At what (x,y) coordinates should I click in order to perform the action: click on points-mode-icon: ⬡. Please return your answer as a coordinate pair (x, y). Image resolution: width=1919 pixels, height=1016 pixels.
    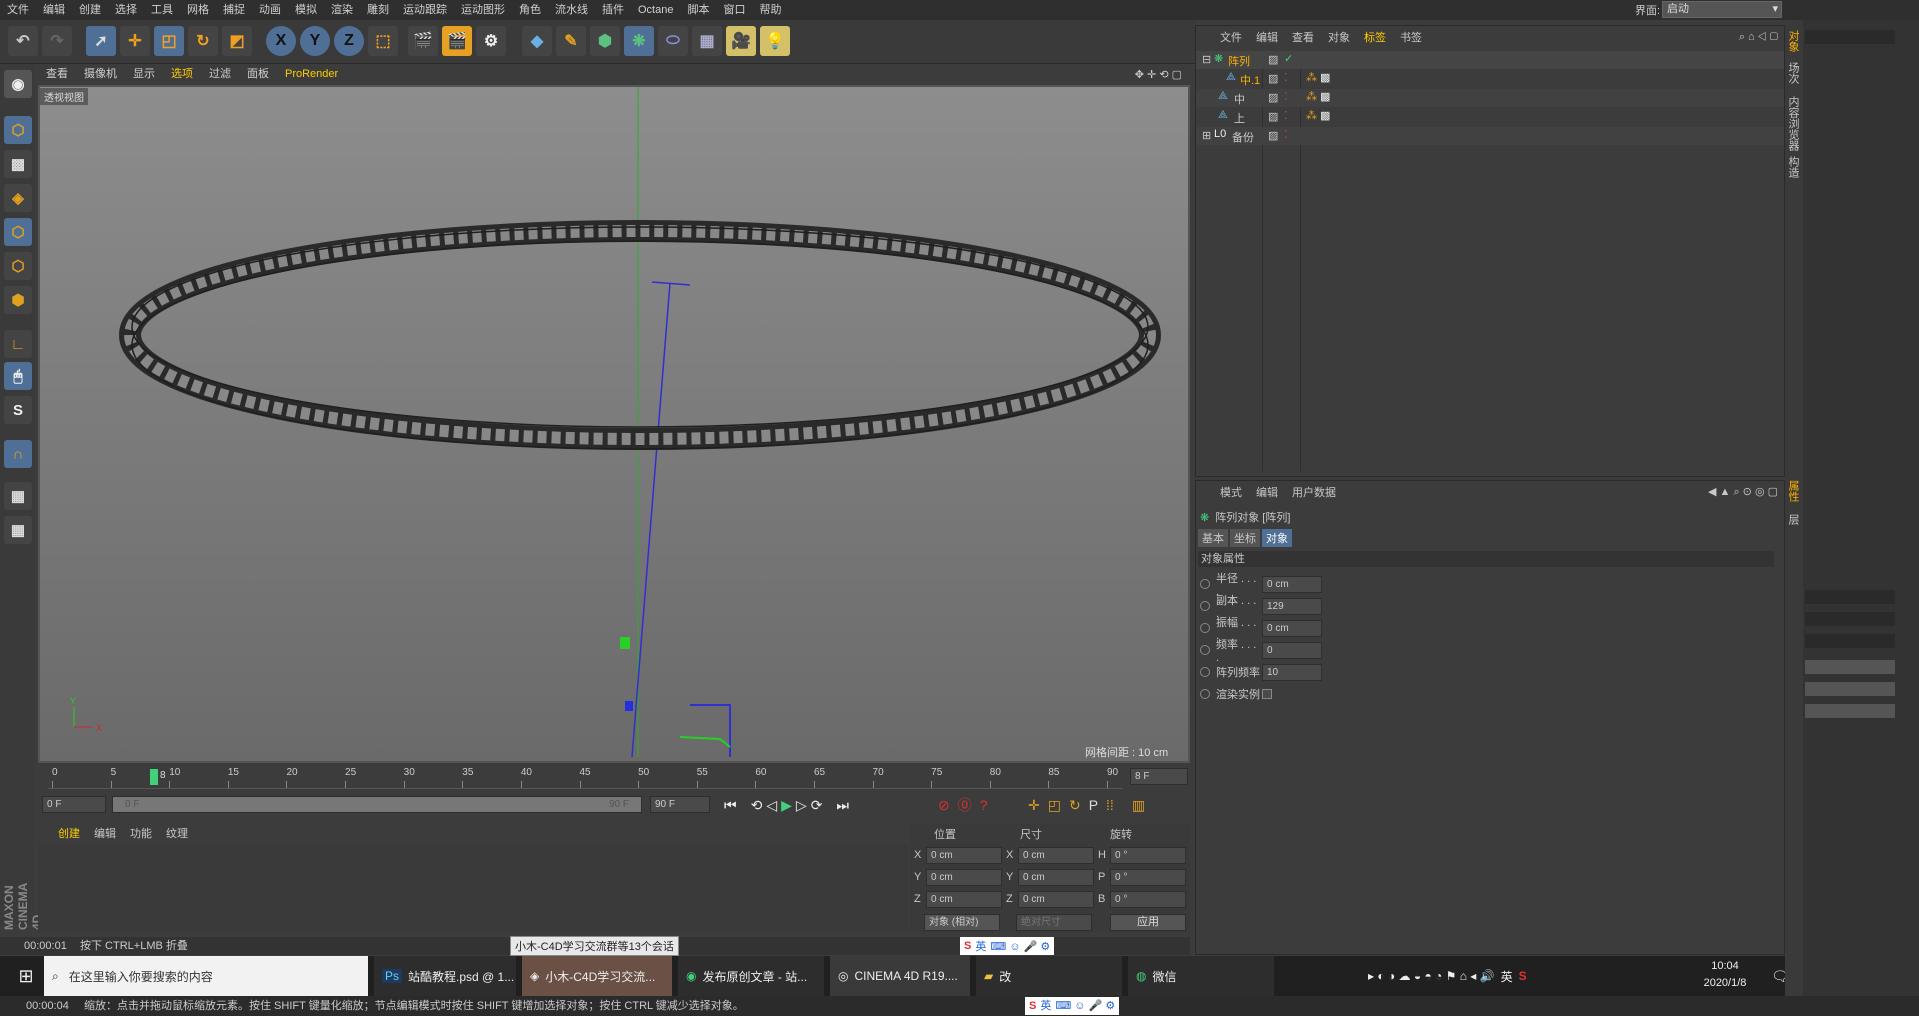
    Looking at the image, I should click on (18, 232).